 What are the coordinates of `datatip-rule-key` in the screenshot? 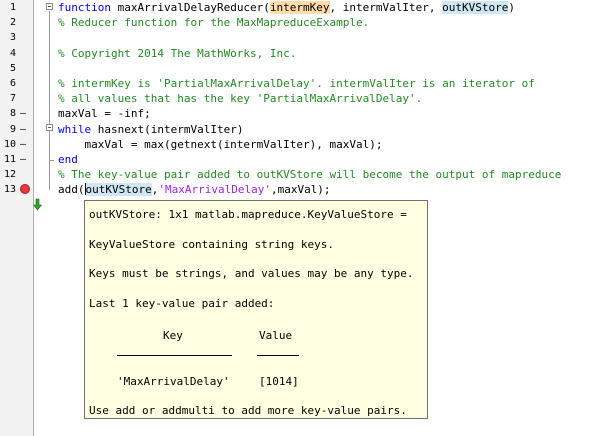 It's located at (174, 355).